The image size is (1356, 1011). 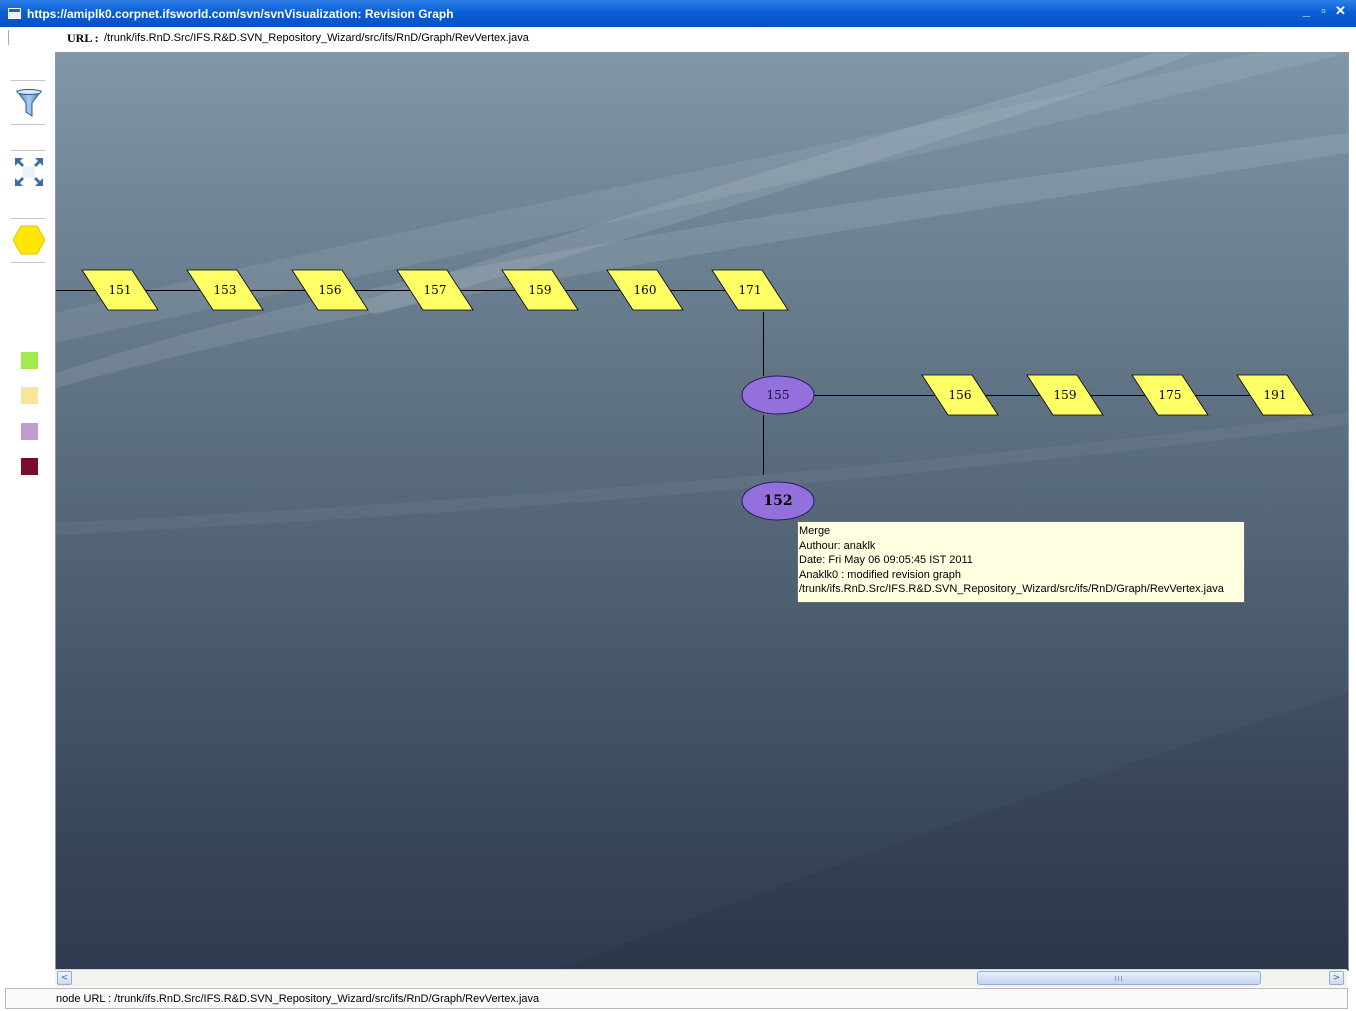 I want to click on fit-to-screen-icon, so click(x=29, y=172).